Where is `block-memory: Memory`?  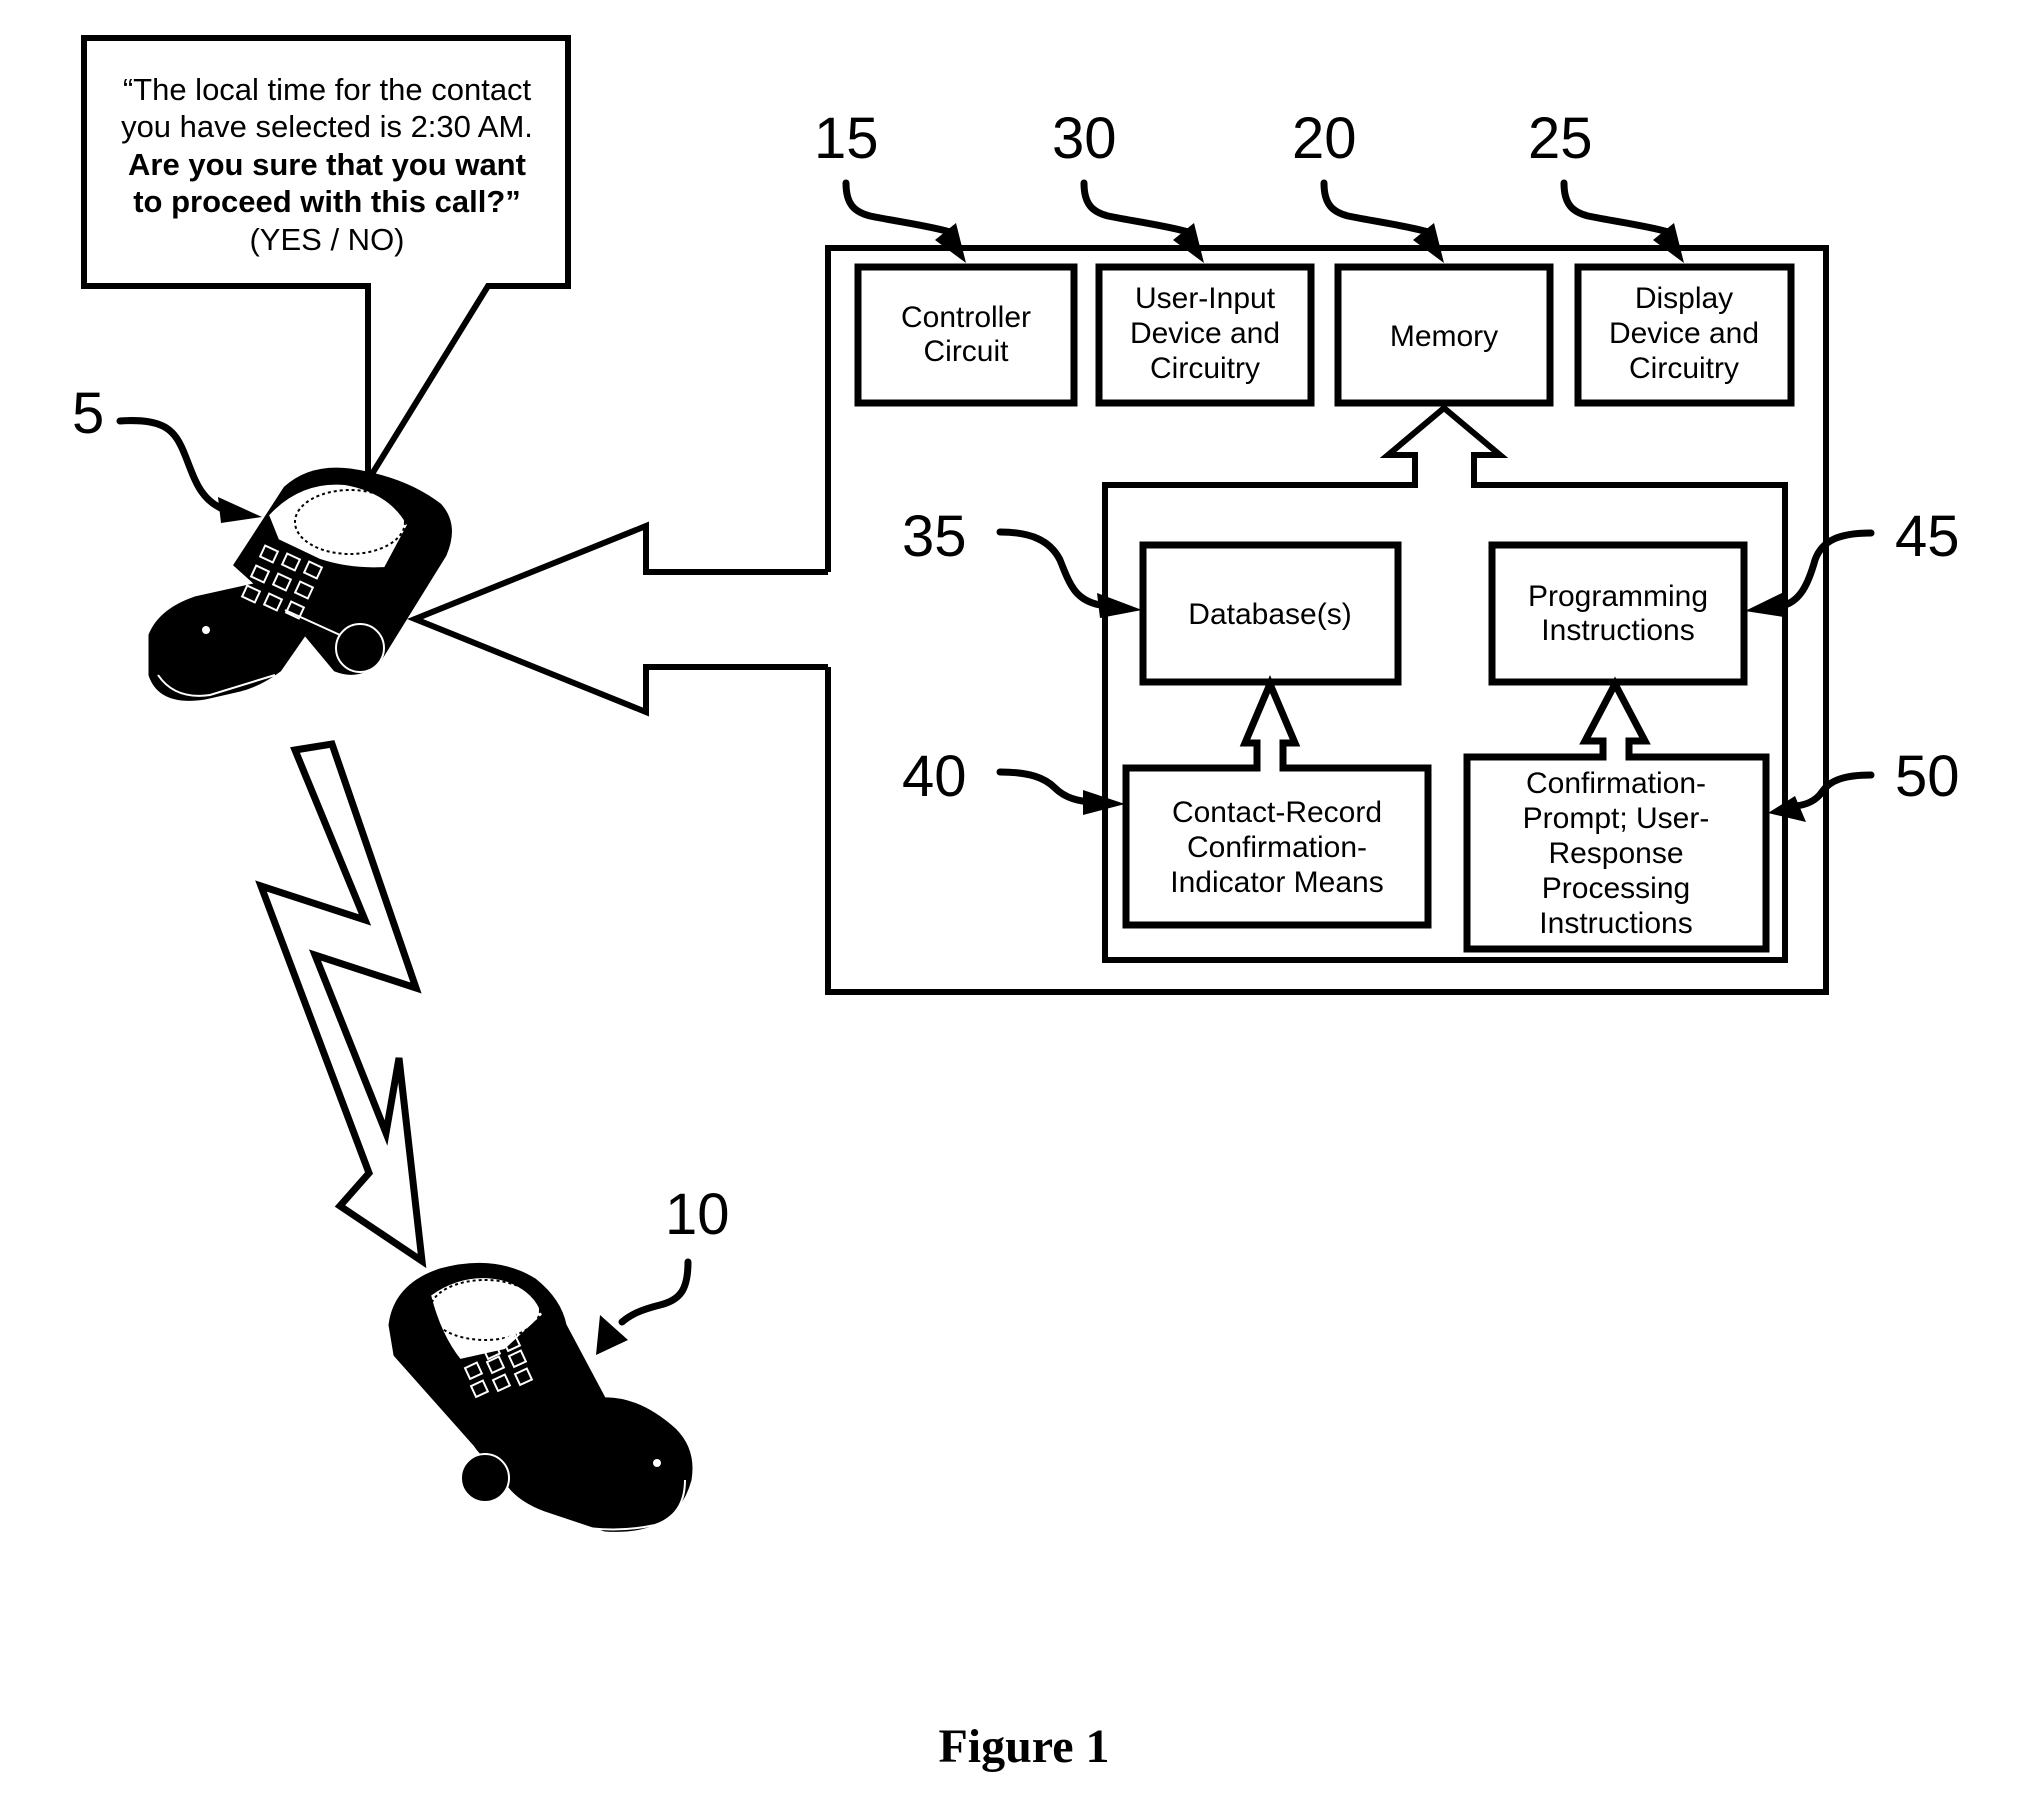
block-memory: Memory is located at coordinates (1444, 335).